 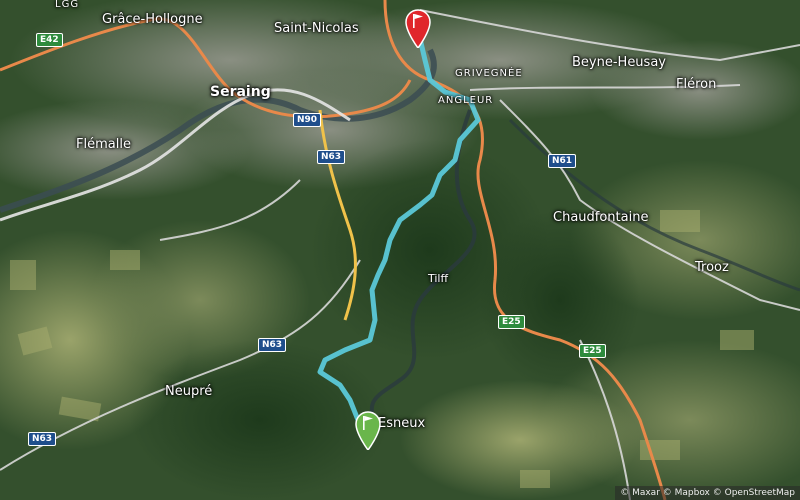 What do you see at coordinates (418, 28) in the screenshot?
I see `route-end-marker` at bounding box center [418, 28].